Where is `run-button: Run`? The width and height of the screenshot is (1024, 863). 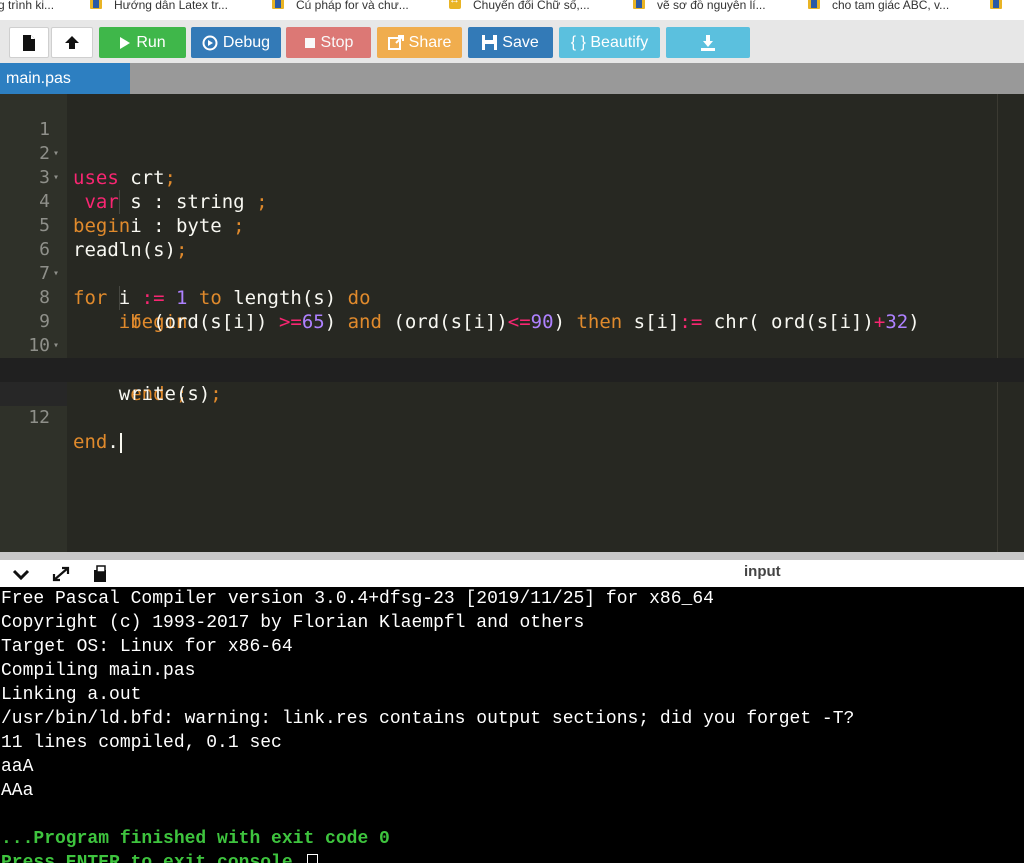 run-button: Run is located at coordinates (142, 42).